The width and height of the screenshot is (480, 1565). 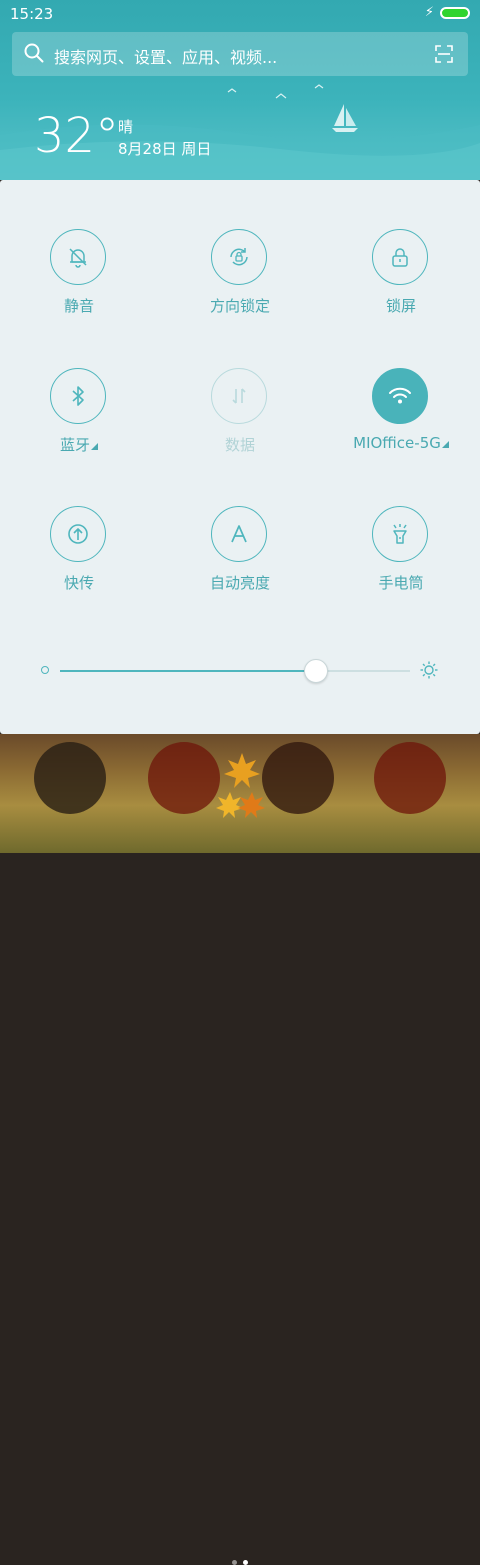 I want to click on status-time: 15:23, so click(x=32, y=14).